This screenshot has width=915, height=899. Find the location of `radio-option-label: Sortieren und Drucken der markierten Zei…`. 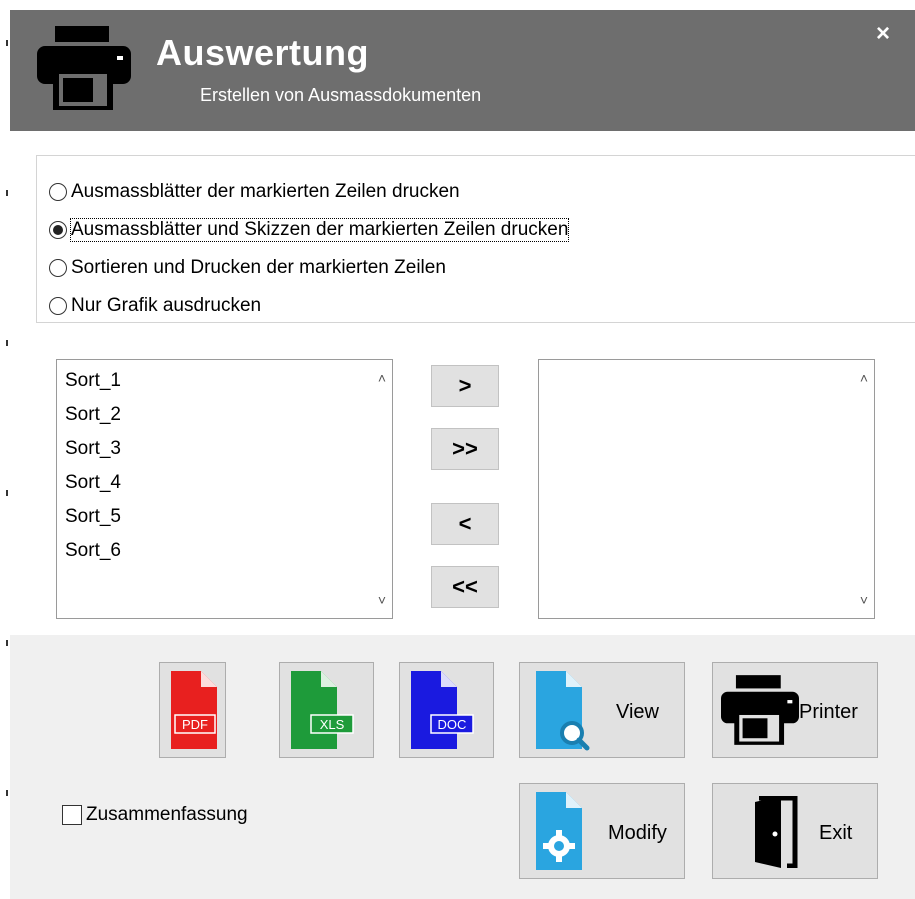

radio-option-label: Sortieren und Drucken der markierten Zei… is located at coordinates (258, 267).